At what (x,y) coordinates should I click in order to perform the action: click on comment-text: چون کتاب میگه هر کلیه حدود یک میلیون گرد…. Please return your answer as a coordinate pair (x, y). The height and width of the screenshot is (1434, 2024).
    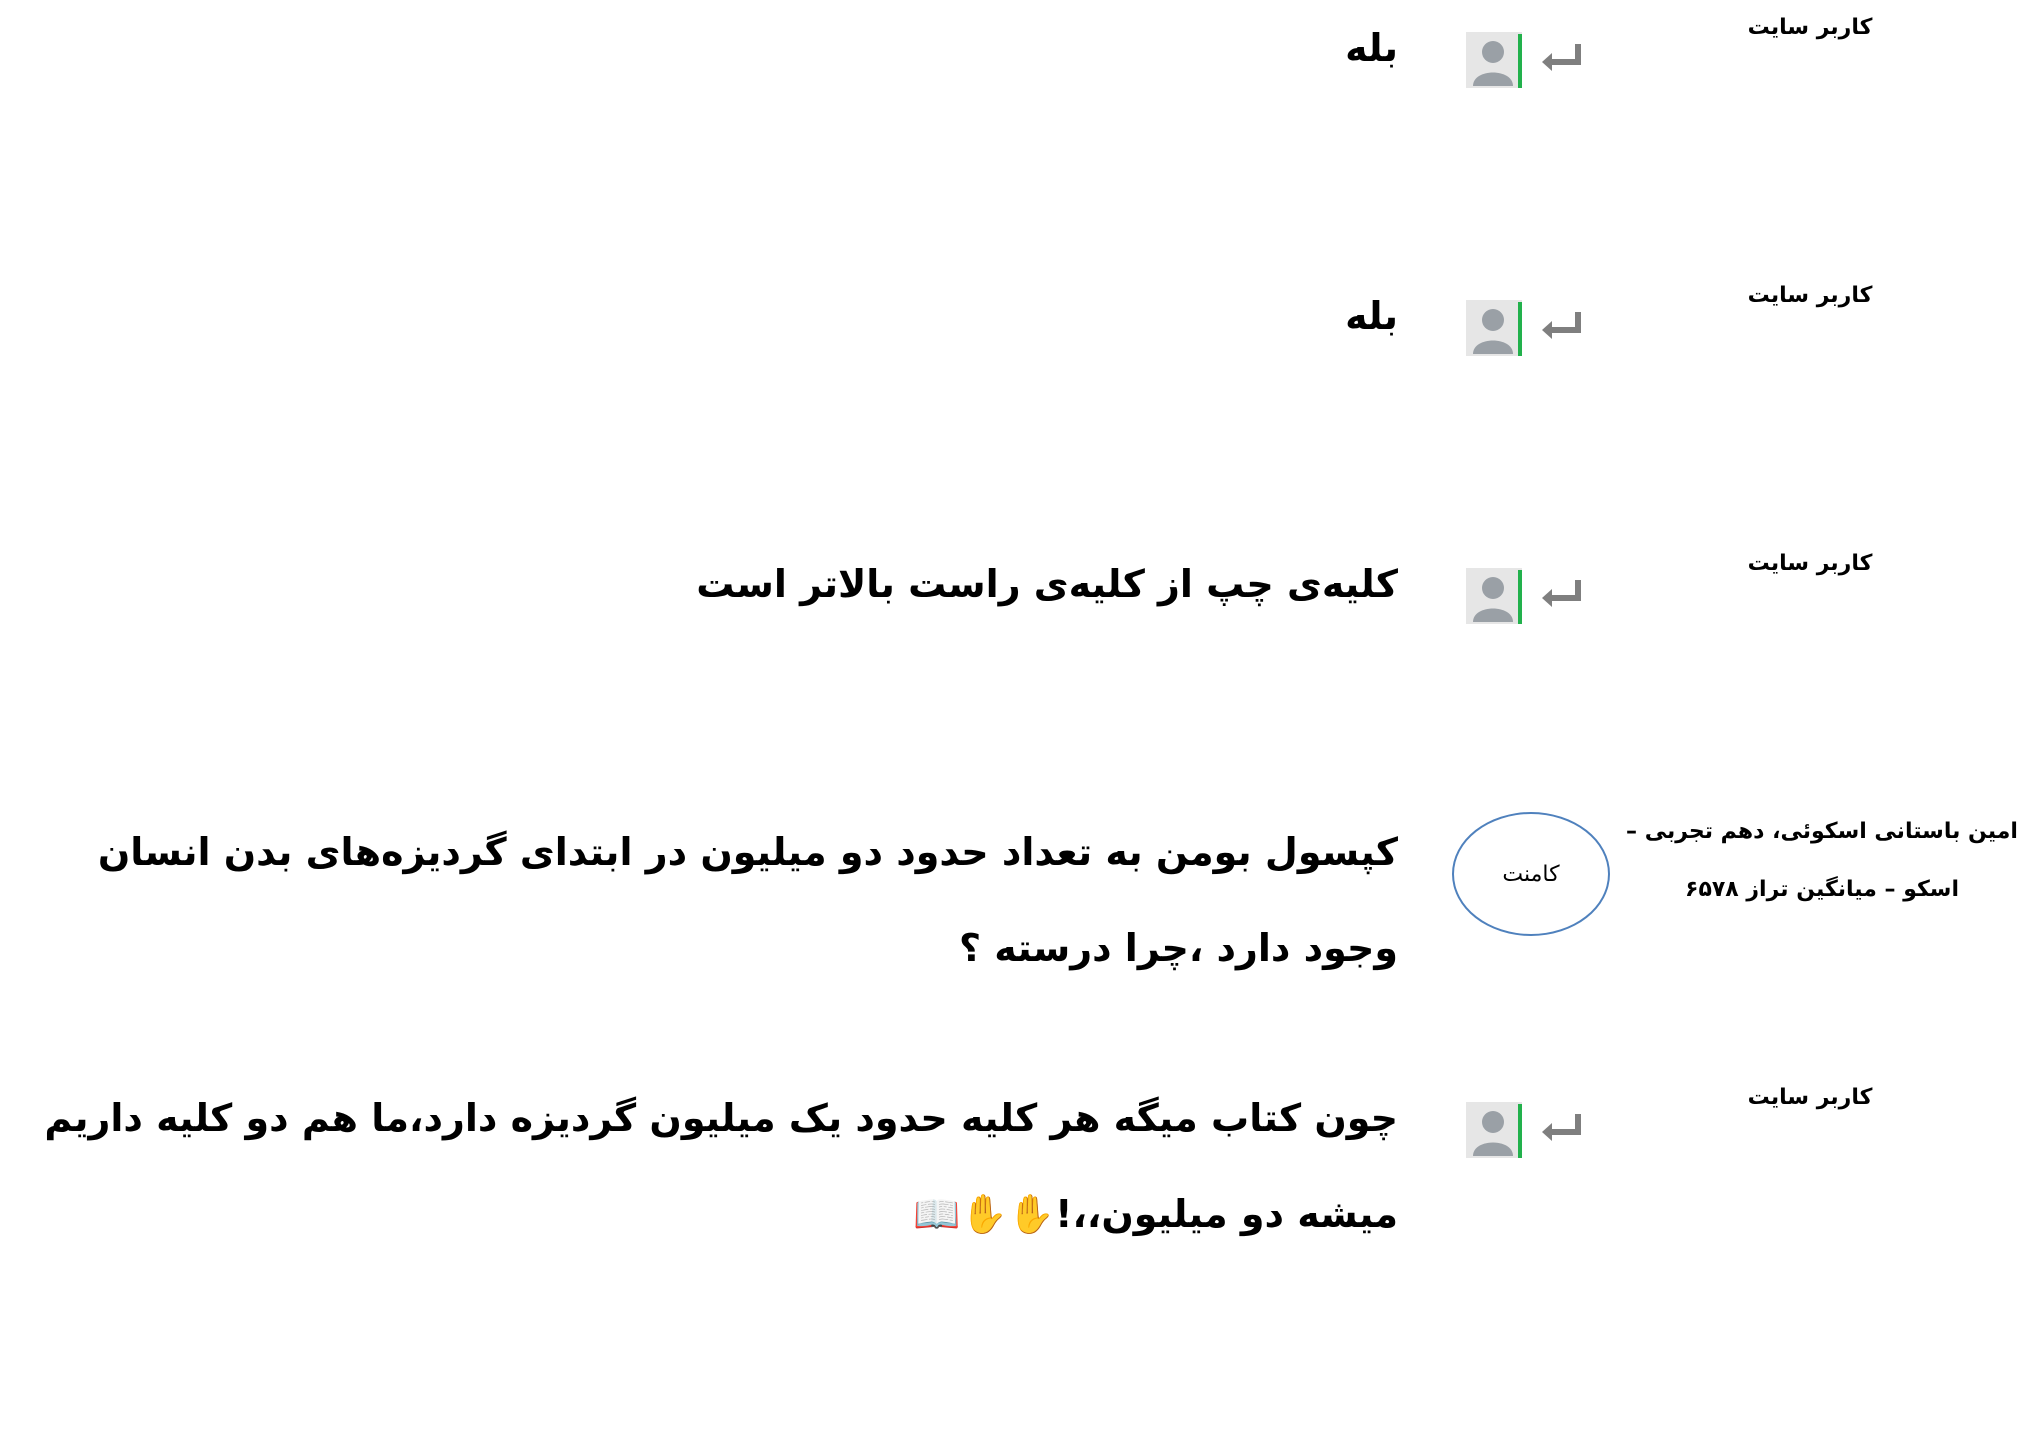
    Looking at the image, I should click on (721, 1166).